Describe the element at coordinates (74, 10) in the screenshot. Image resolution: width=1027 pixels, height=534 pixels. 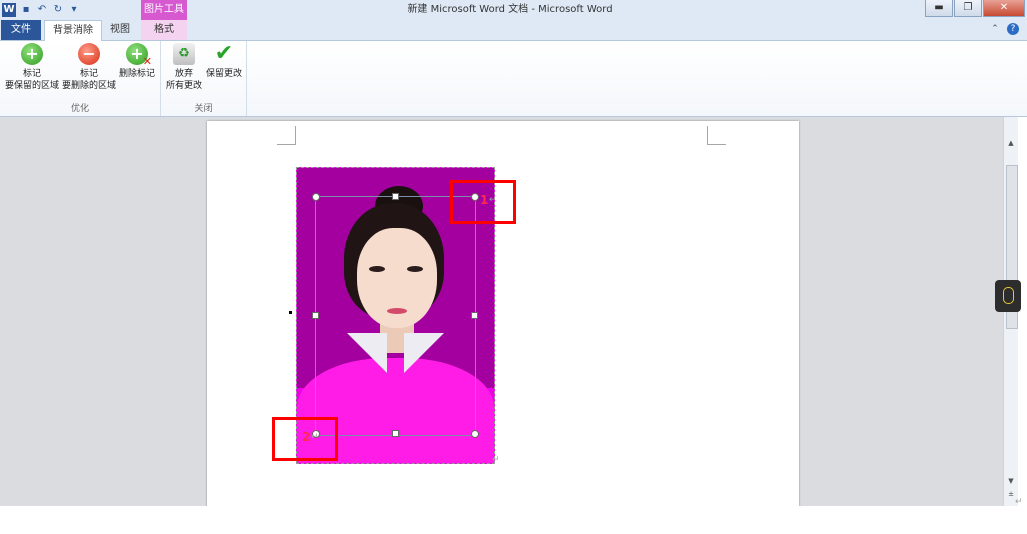
I see `customize-toolbar-icon: ▾` at that location.